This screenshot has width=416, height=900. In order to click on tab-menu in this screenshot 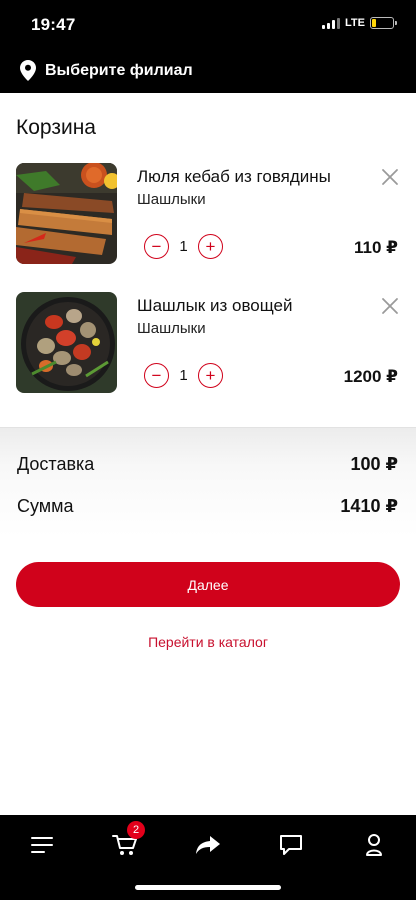, I will do `click(42, 845)`.